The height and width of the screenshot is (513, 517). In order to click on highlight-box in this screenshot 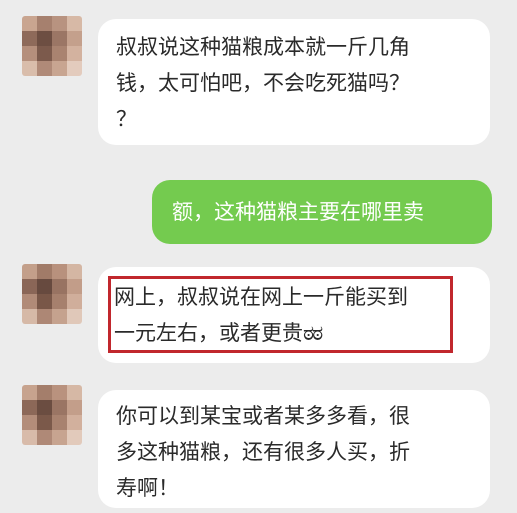, I will do `click(280, 314)`.